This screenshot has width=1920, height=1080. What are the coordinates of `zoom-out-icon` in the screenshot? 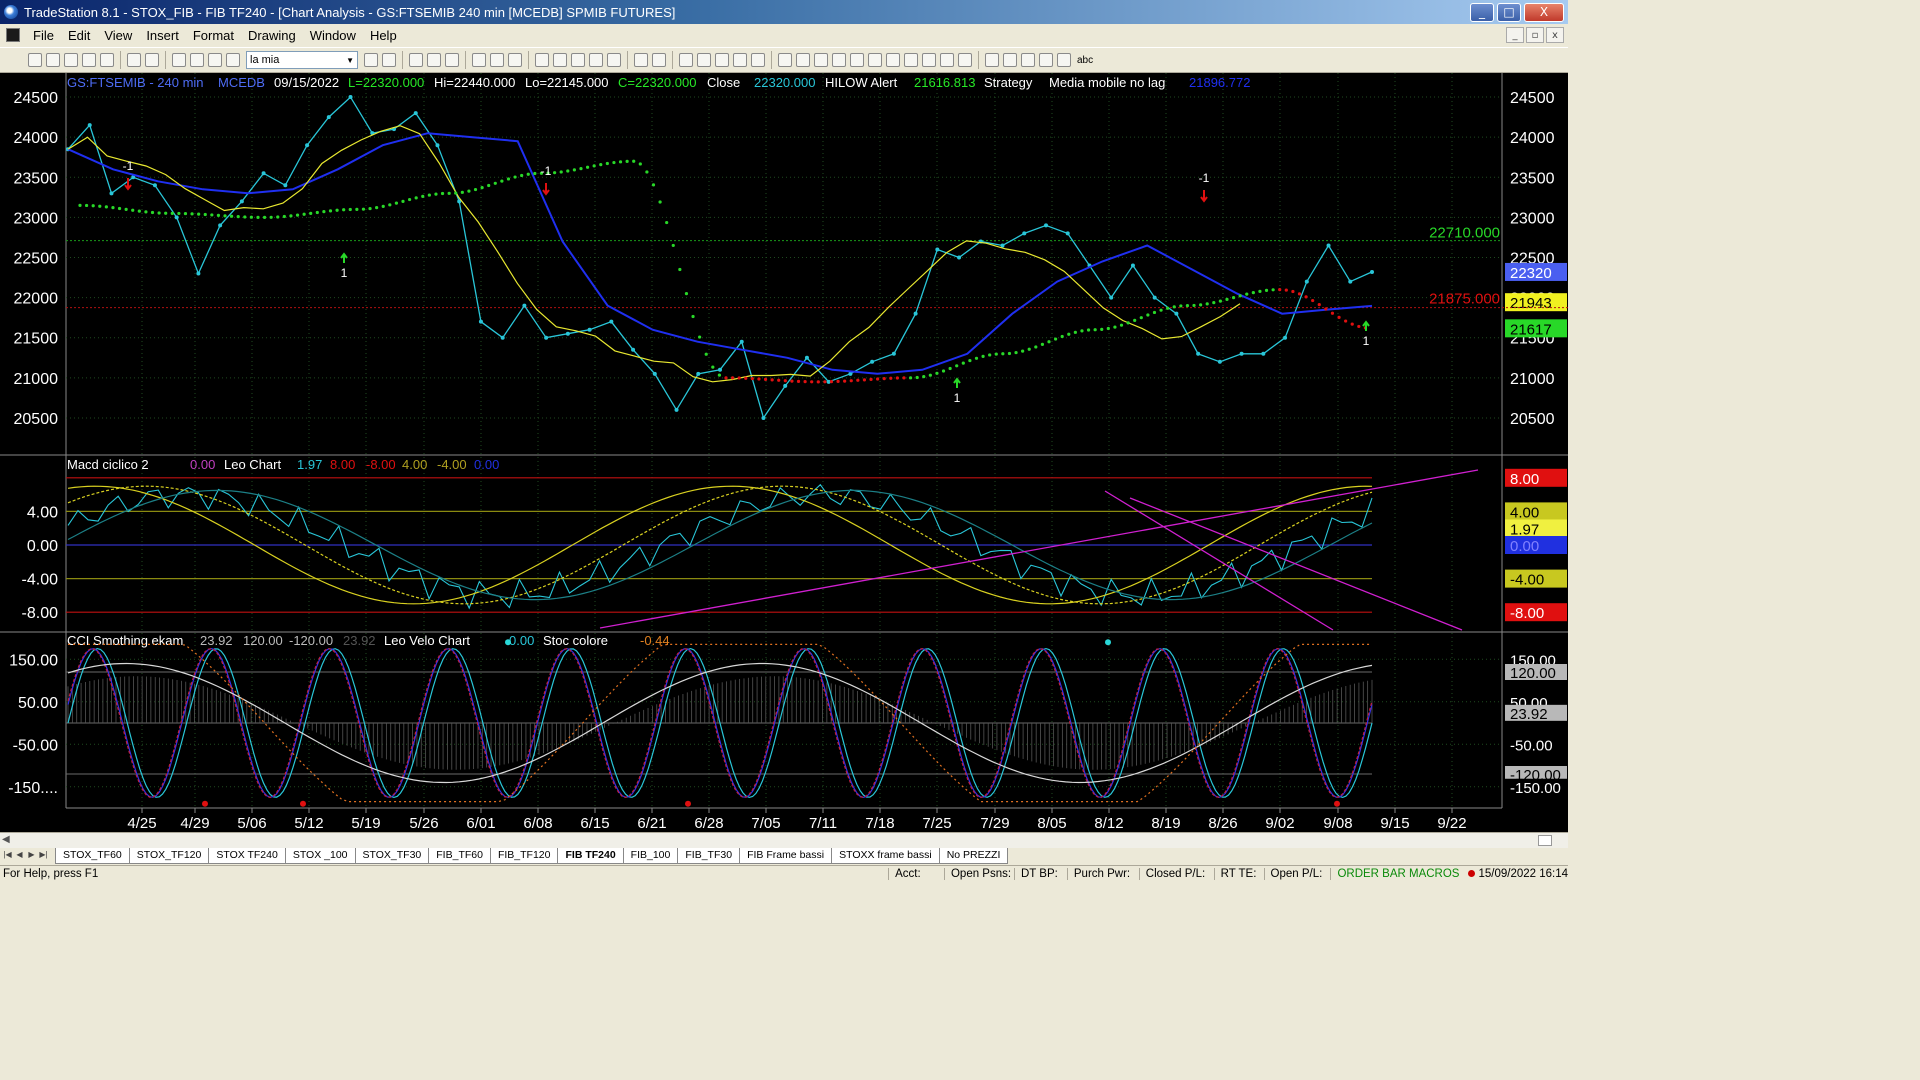 It's located at (659, 60).